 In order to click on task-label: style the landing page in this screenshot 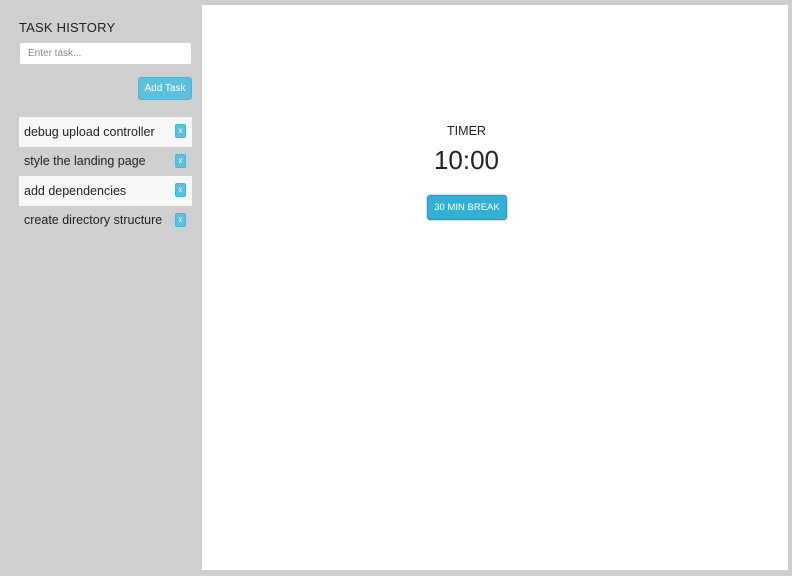, I will do `click(85, 161)`.